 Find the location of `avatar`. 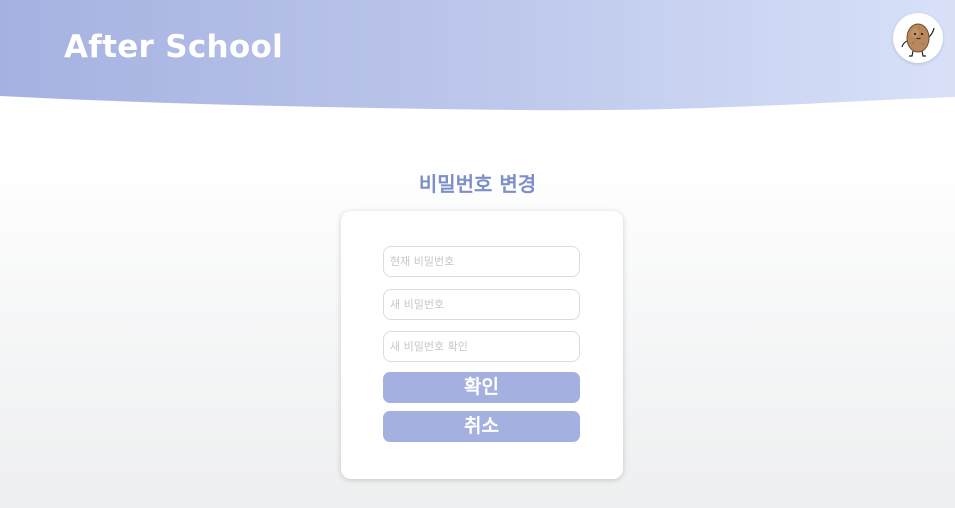

avatar is located at coordinates (918, 38).